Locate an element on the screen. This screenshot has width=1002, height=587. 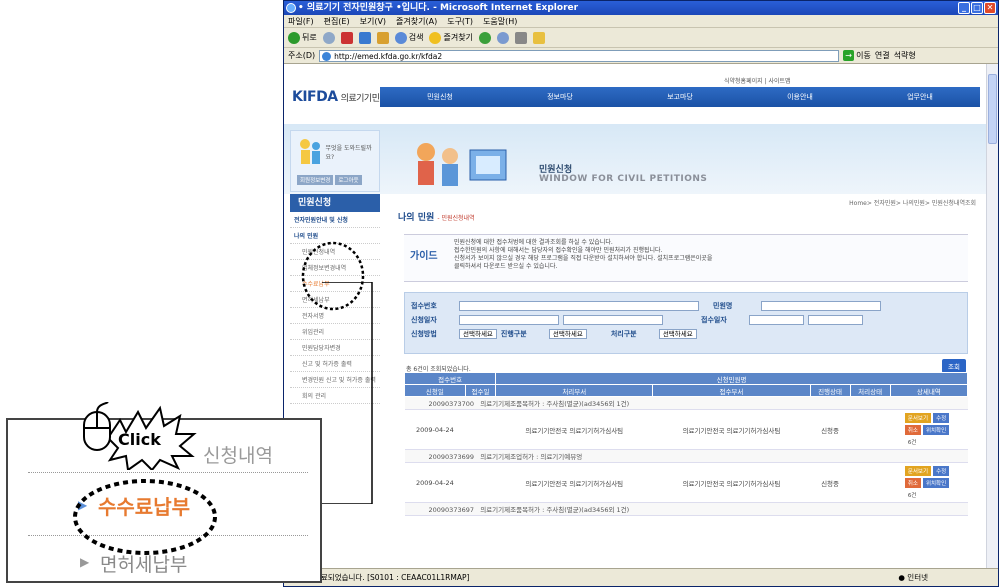
table-header: 접수부서 is located at coordinates (731, 390).